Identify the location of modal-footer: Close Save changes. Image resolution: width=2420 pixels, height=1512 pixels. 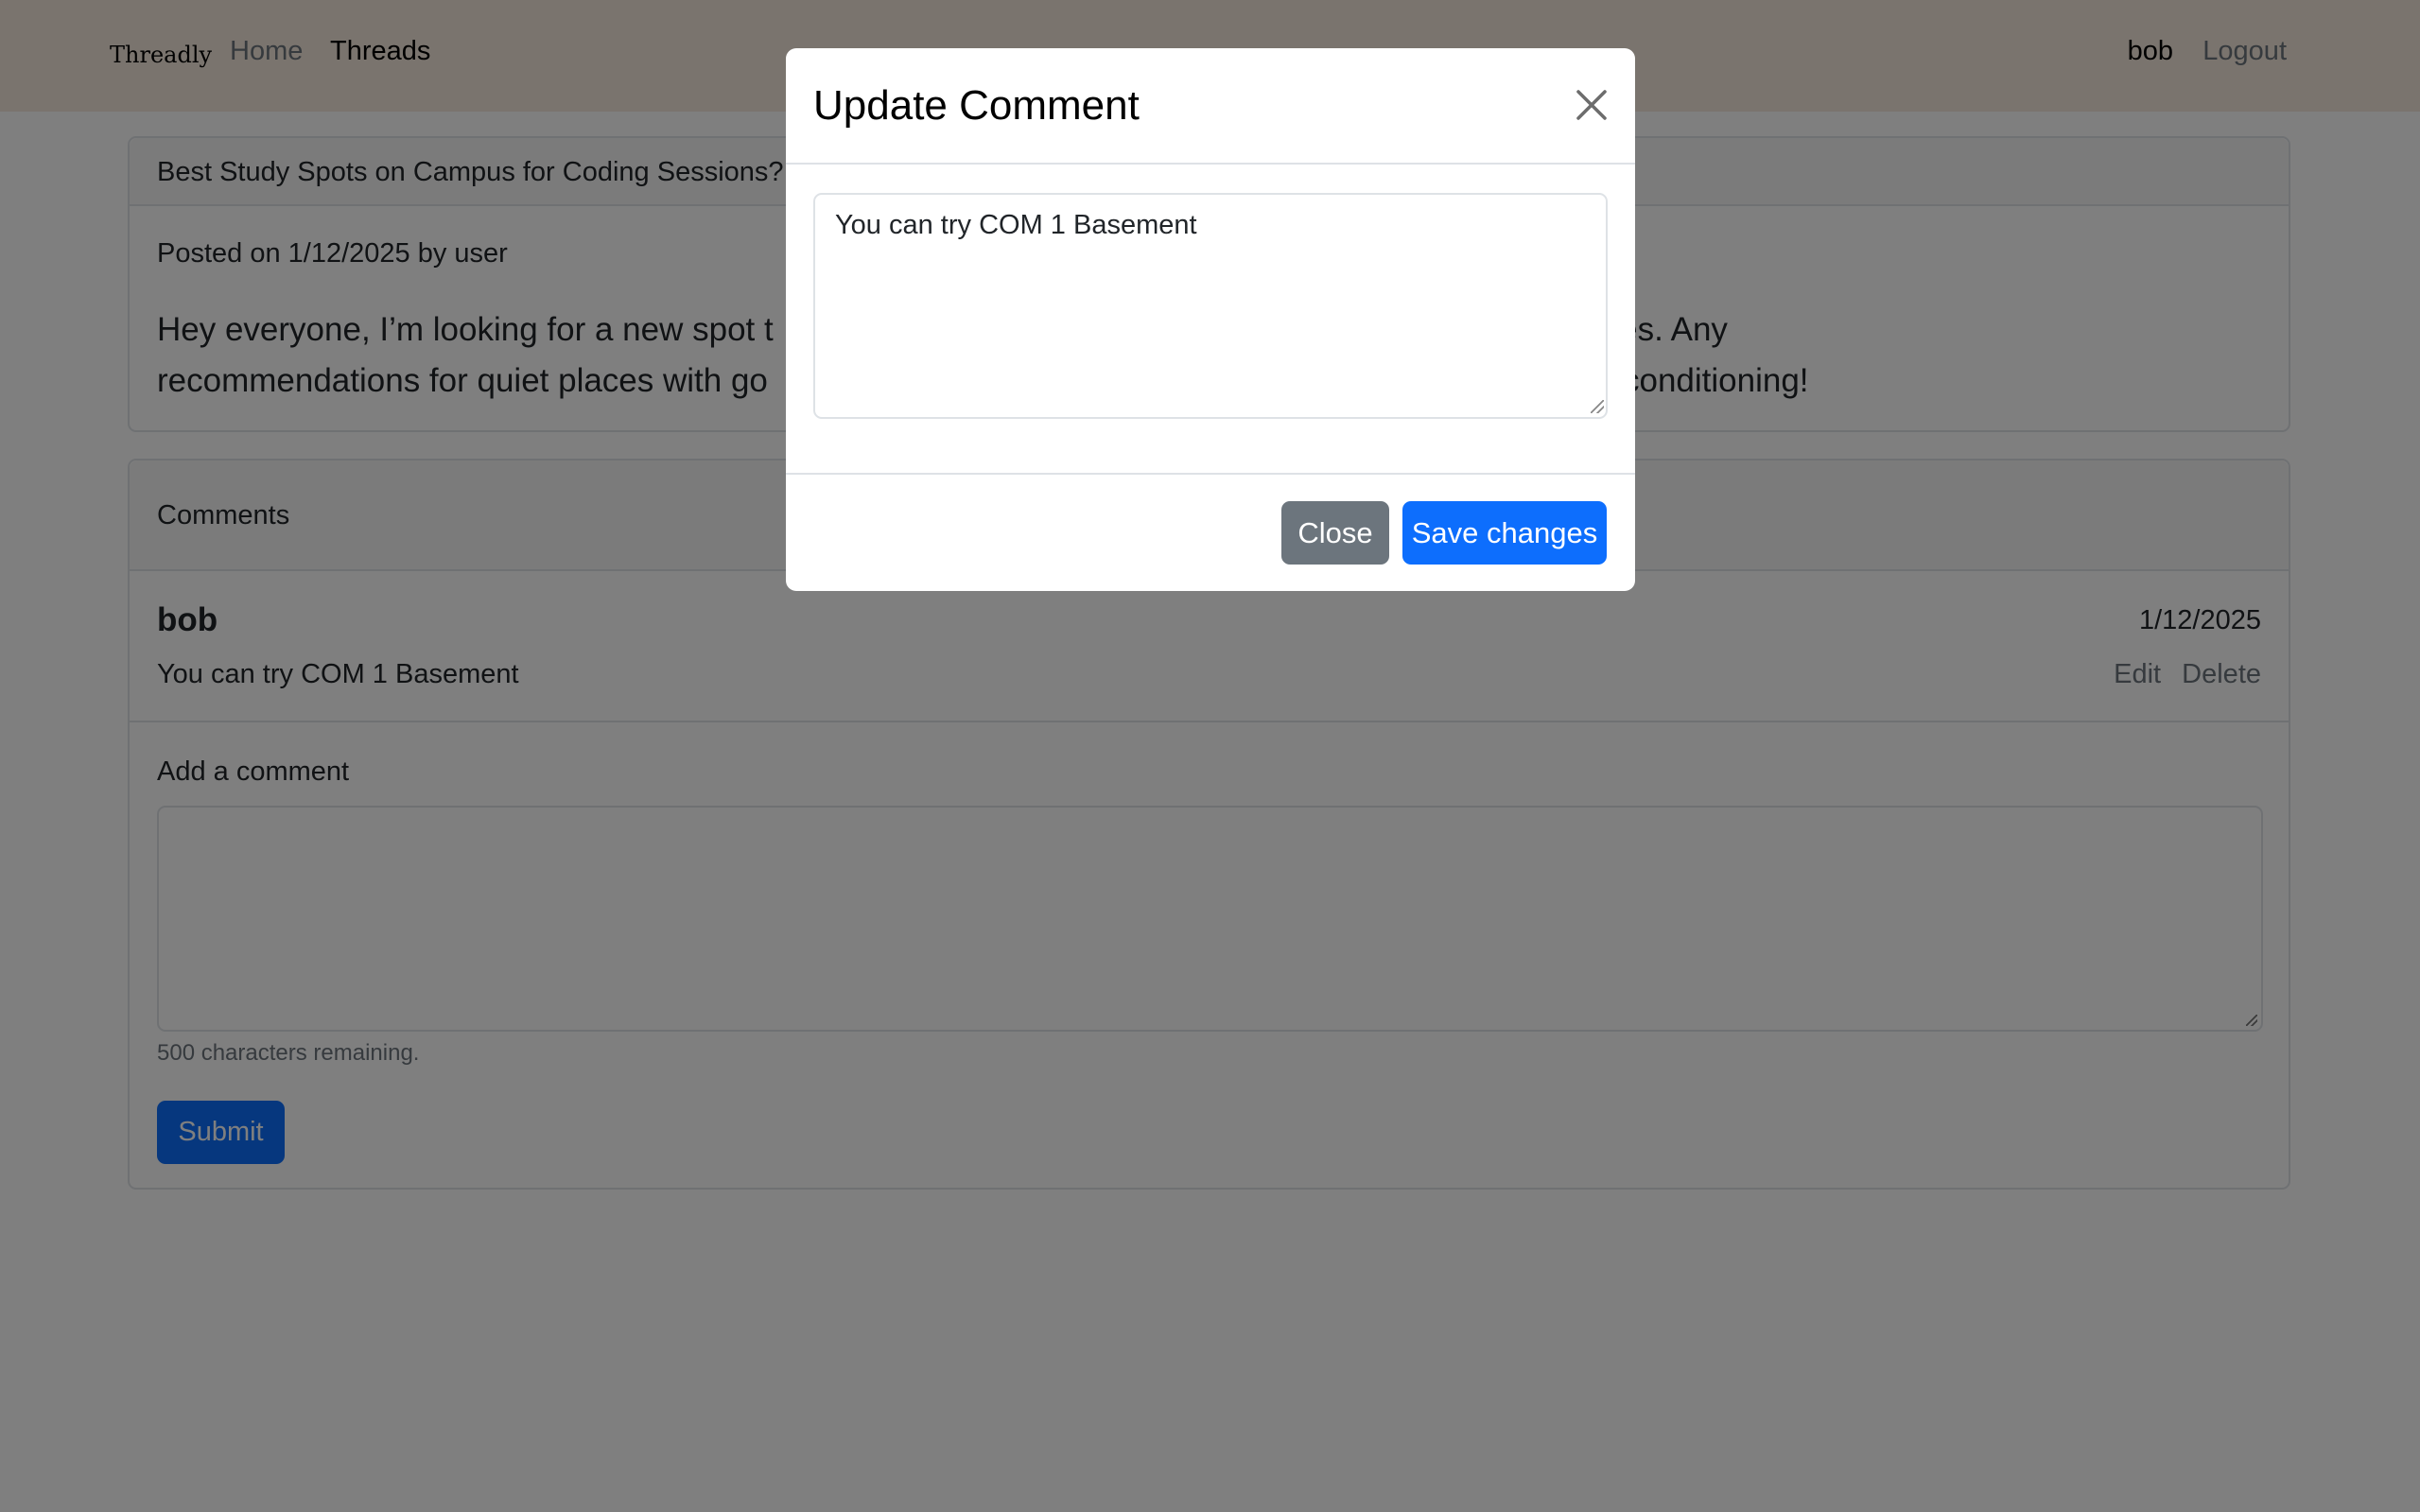
(1210, 532).